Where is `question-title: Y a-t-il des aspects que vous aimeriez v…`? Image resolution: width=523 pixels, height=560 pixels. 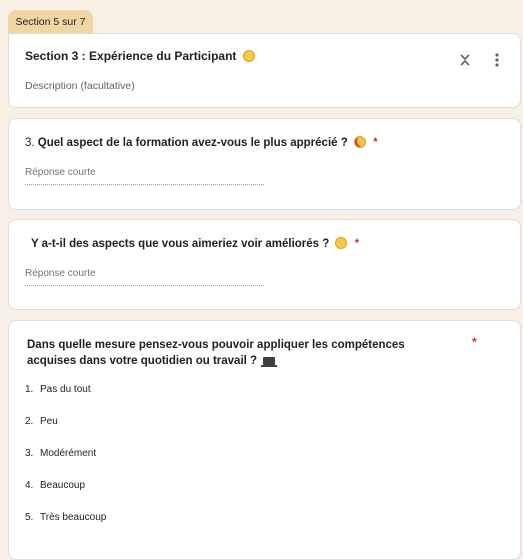 question-title: Y a-t-il des aspects que vous aimeriez v… is located at coordinates (195, 243).